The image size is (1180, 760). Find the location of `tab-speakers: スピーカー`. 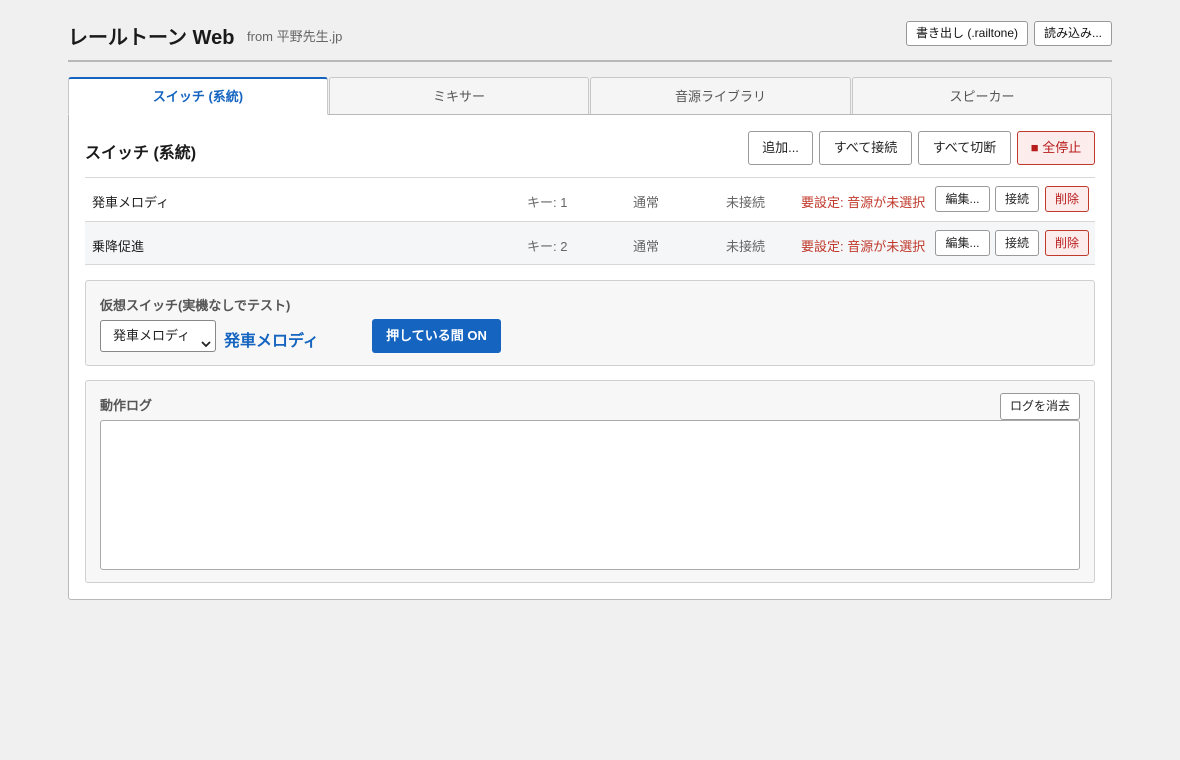

tab-speakers: スピーカー is located at coordinates (982, 96).